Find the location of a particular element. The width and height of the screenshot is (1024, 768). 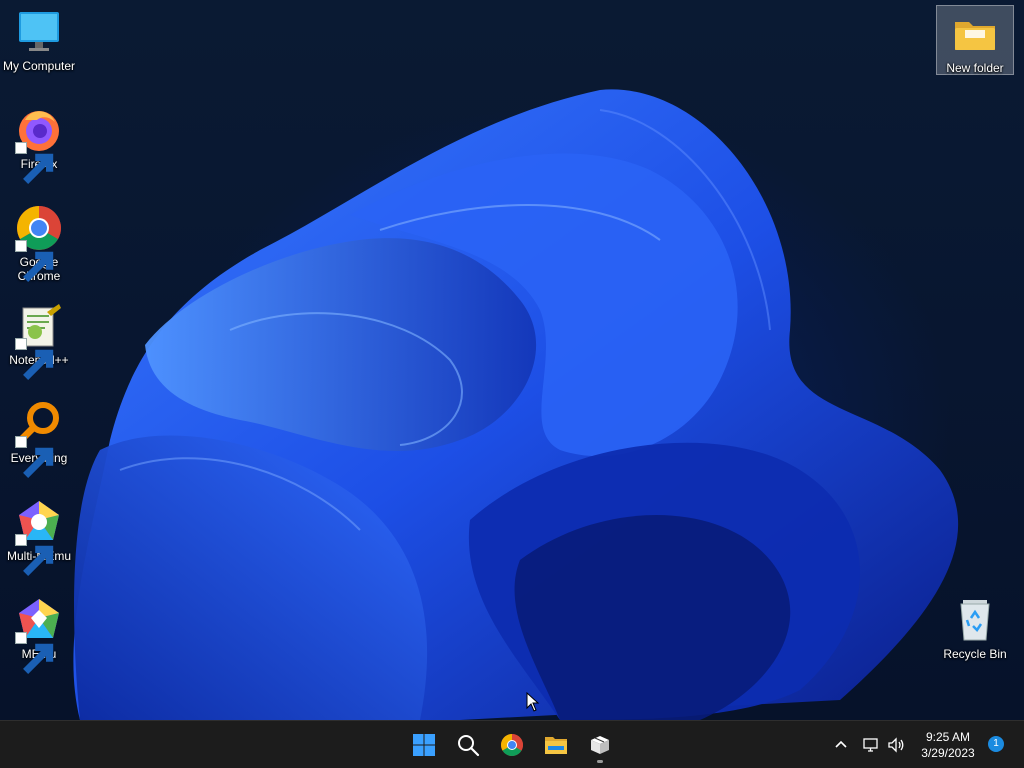

desktop-icon-my-computer: My Computer is located at coordinates (39, 40).